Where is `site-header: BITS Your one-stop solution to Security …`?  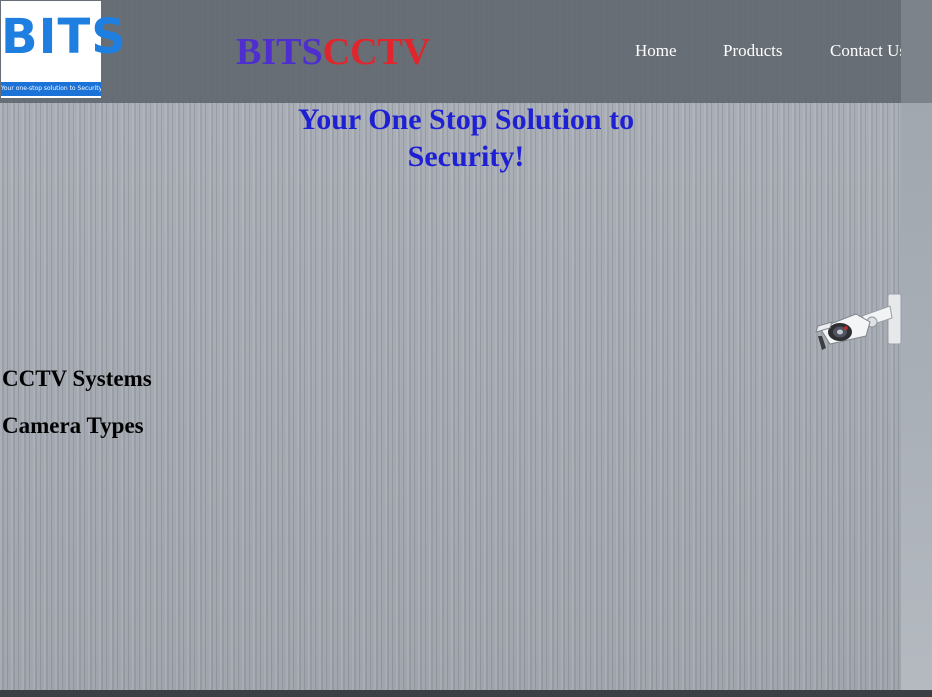
site-header: BITS Your one-stop solution to Security … is located at coordinates (453, 51).